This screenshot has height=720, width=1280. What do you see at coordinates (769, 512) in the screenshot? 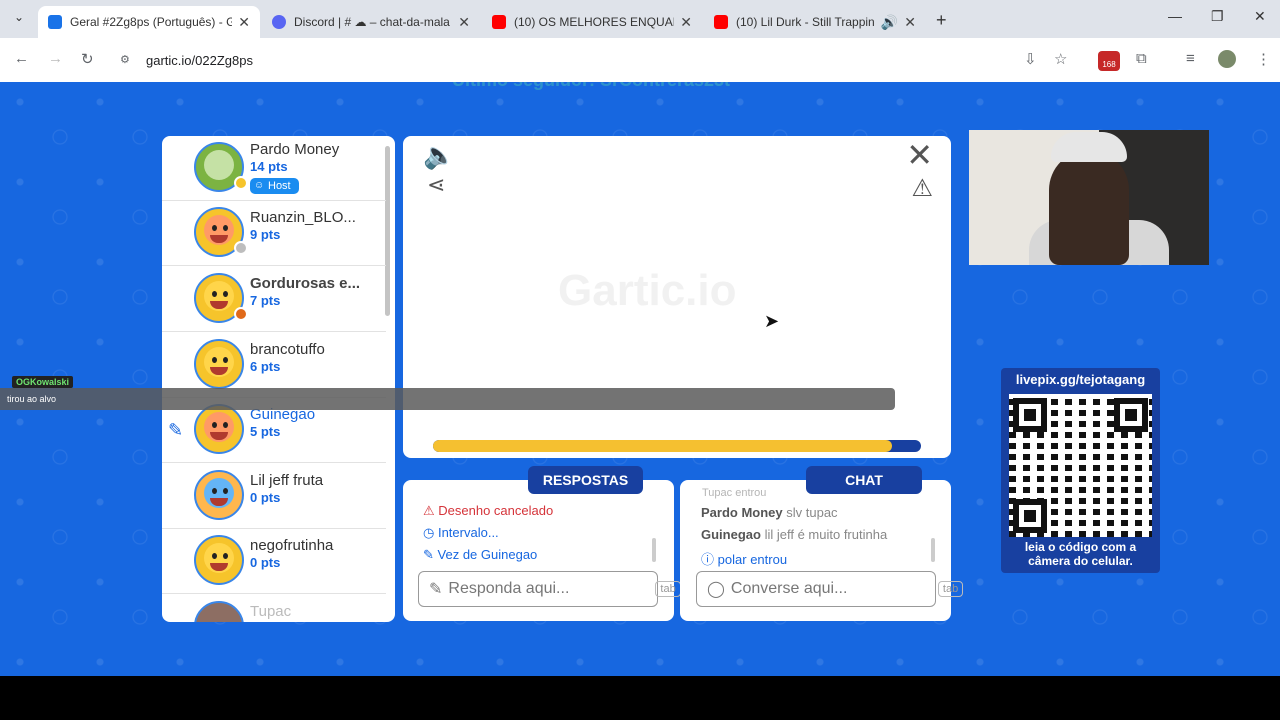
I see `chat-message: Pardo Money slv tupac` at bounding box center [769, 512].